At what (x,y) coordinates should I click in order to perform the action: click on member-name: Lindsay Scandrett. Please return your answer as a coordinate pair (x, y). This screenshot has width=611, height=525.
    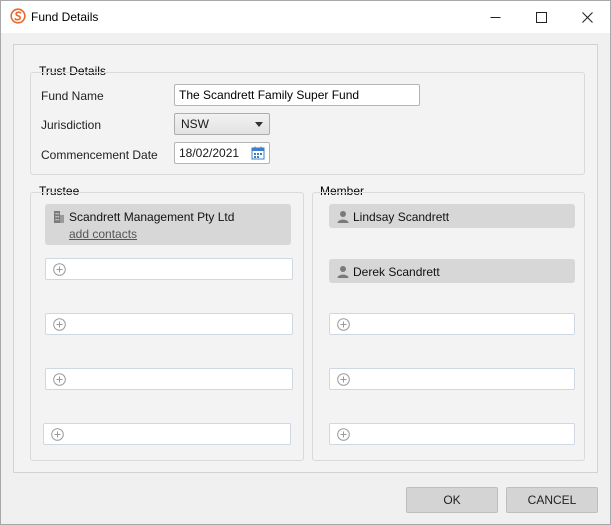
    Looking at the image, I should click on (401, 217).